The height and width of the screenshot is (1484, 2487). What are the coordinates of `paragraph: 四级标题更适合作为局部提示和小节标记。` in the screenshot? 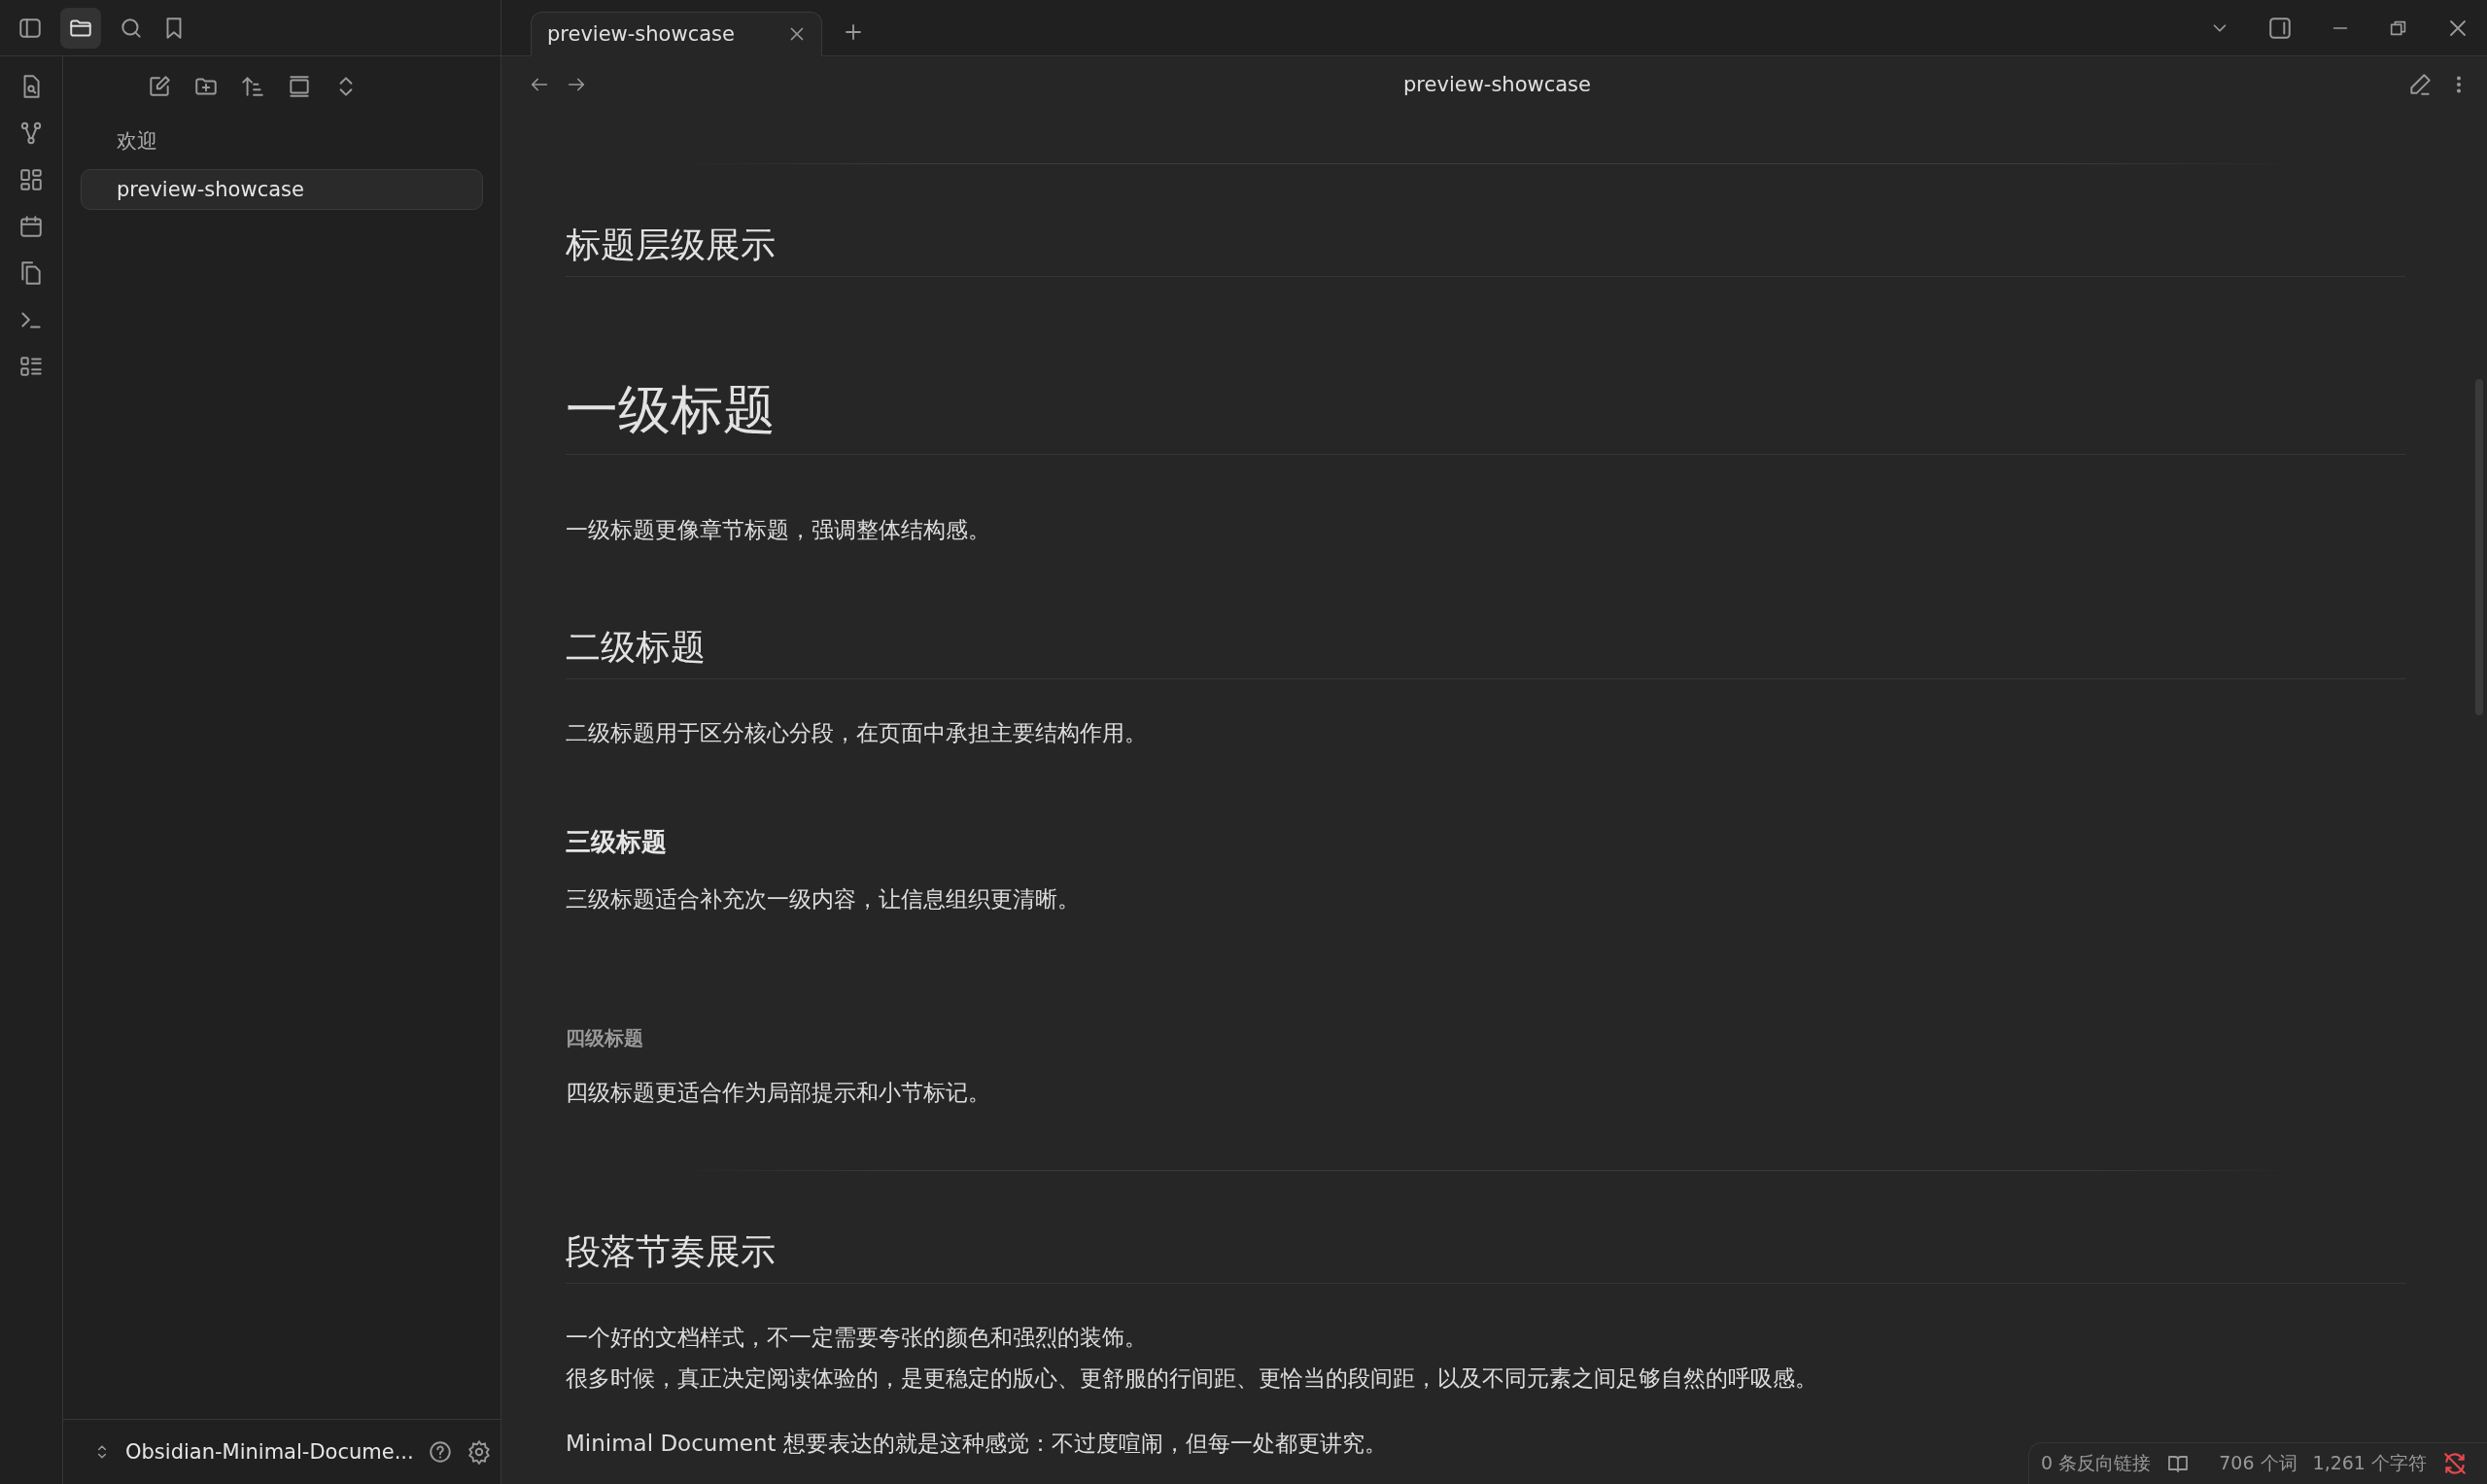 It's located at (778, 1093).